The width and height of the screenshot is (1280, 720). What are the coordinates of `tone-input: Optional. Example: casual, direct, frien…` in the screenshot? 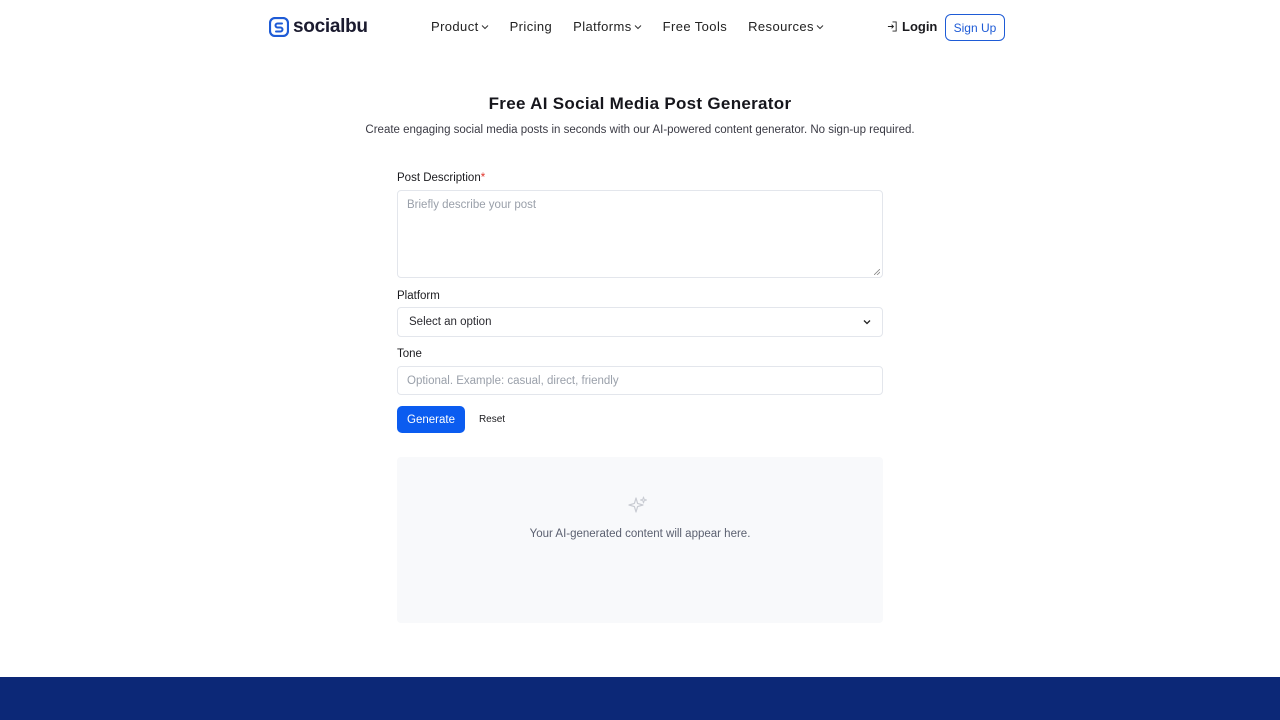 It's located at (640, 380).